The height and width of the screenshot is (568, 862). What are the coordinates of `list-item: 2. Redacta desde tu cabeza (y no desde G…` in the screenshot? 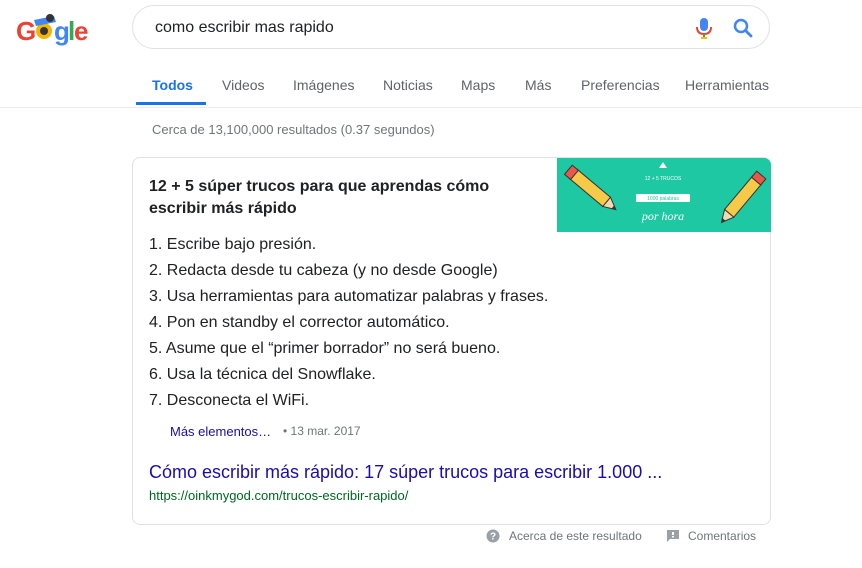 It's located at (323, 270).